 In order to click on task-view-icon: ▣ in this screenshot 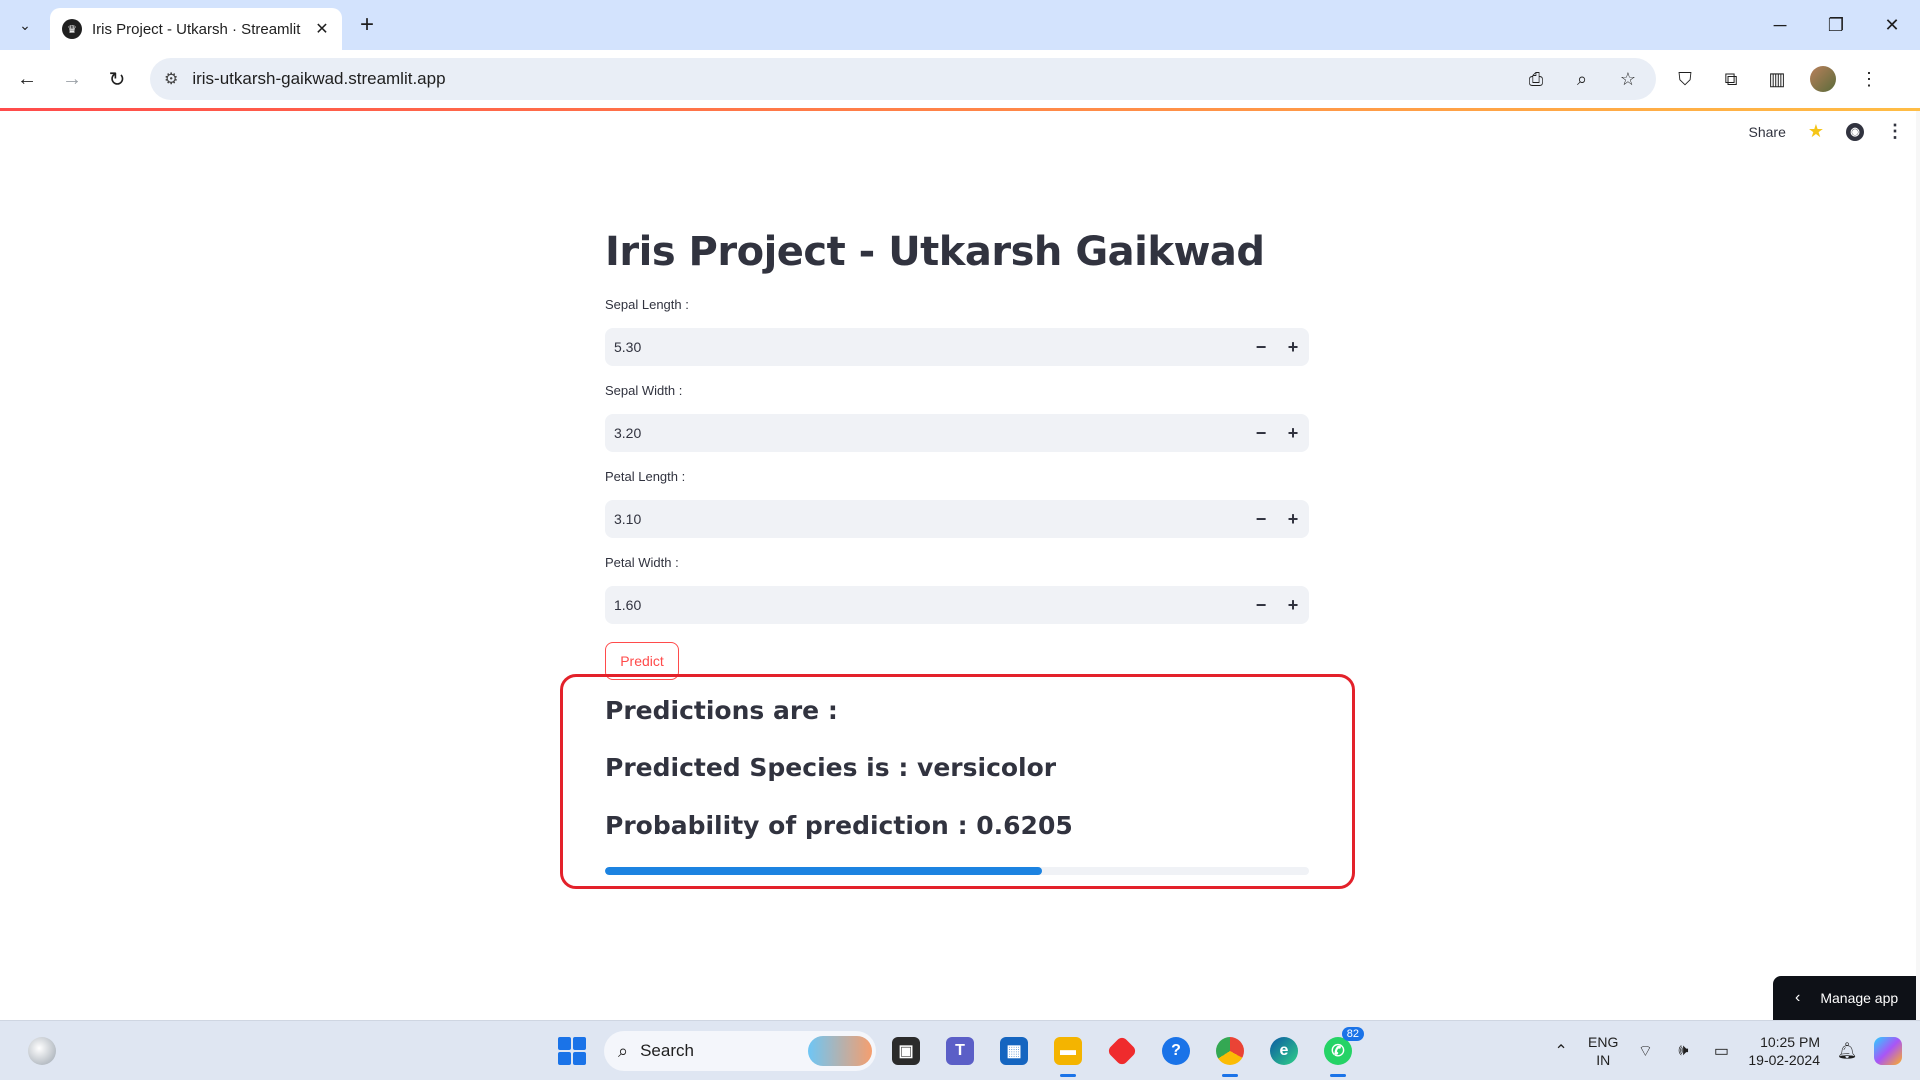, I will do `click(906, 1051)`.